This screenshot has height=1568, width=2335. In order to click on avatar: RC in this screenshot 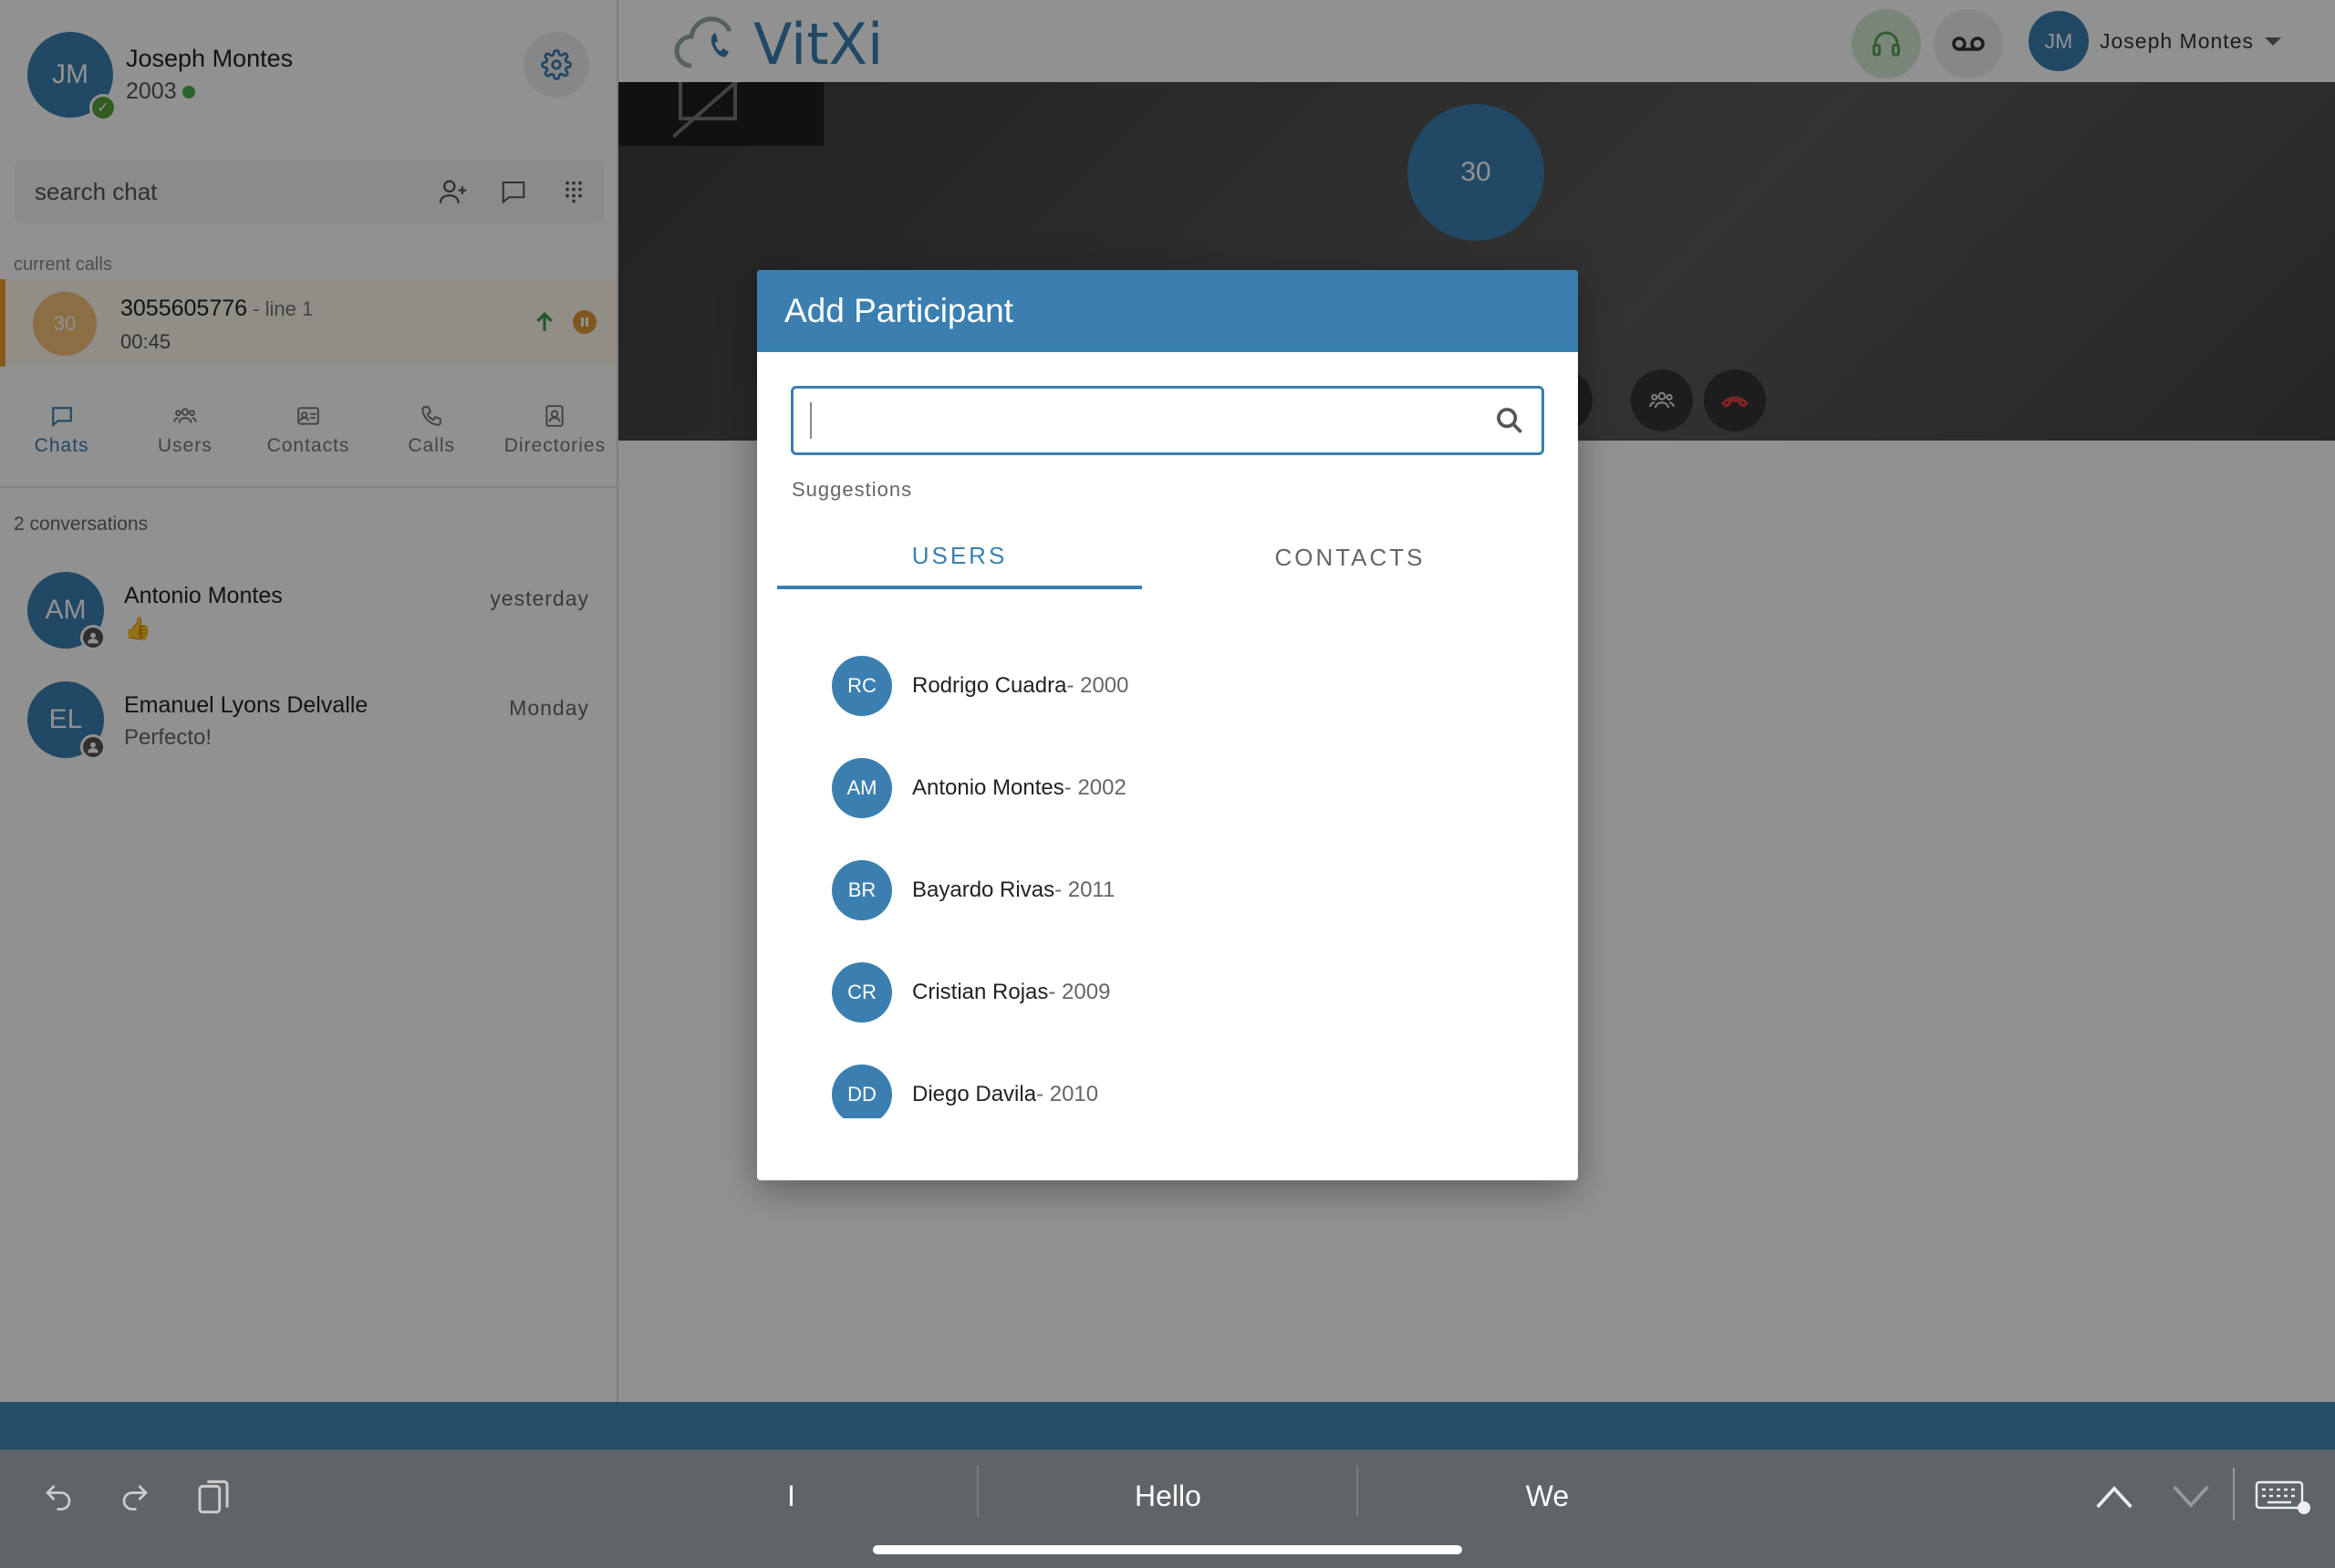, I will do `click(862, 686)`.